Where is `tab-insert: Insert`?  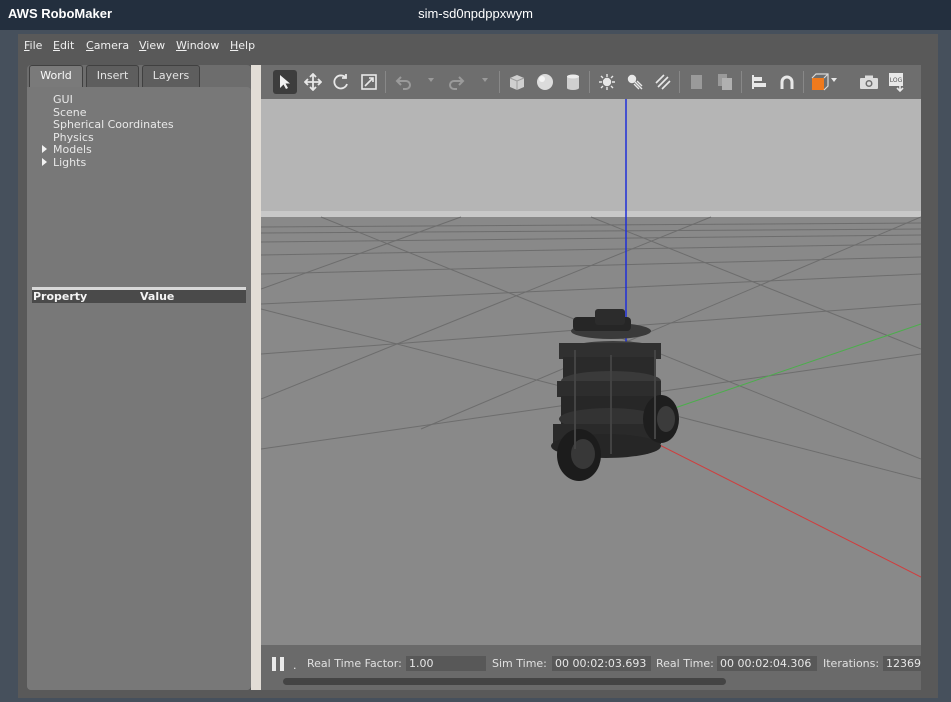 tab-insert: Insert is located at coordinates (112, 76).